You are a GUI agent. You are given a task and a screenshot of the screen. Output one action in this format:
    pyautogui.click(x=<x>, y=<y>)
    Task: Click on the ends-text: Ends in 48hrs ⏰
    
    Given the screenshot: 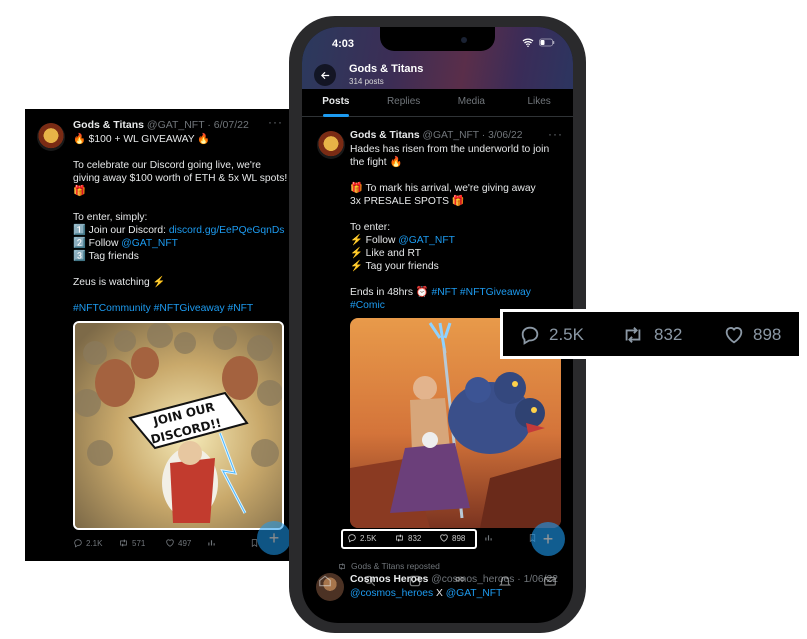 What is the action you would take?
    pyautogui.click(x=391, y=292)
    